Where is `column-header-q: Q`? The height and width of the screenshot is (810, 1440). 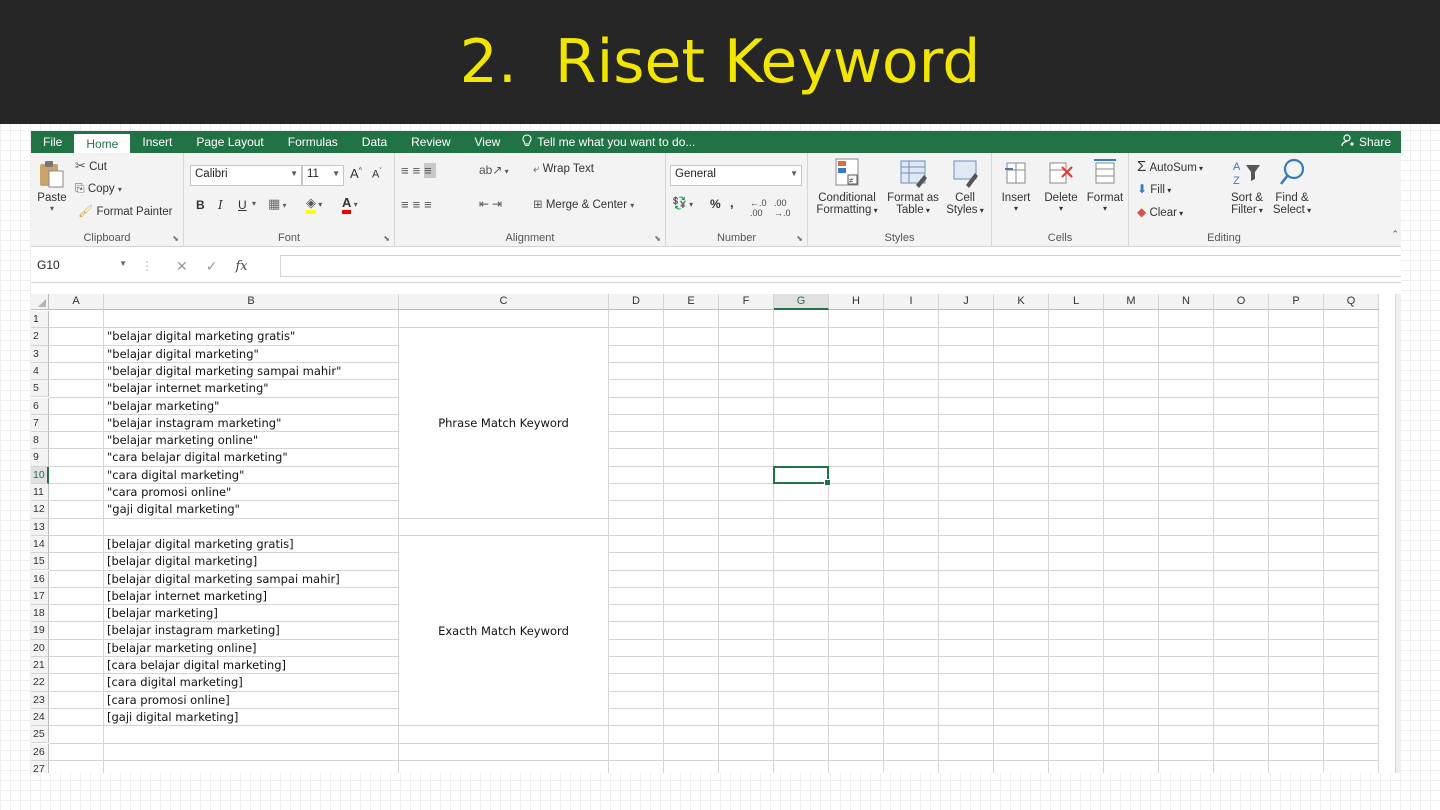 column-header-q: Q is located at coordinates (1351, 302).